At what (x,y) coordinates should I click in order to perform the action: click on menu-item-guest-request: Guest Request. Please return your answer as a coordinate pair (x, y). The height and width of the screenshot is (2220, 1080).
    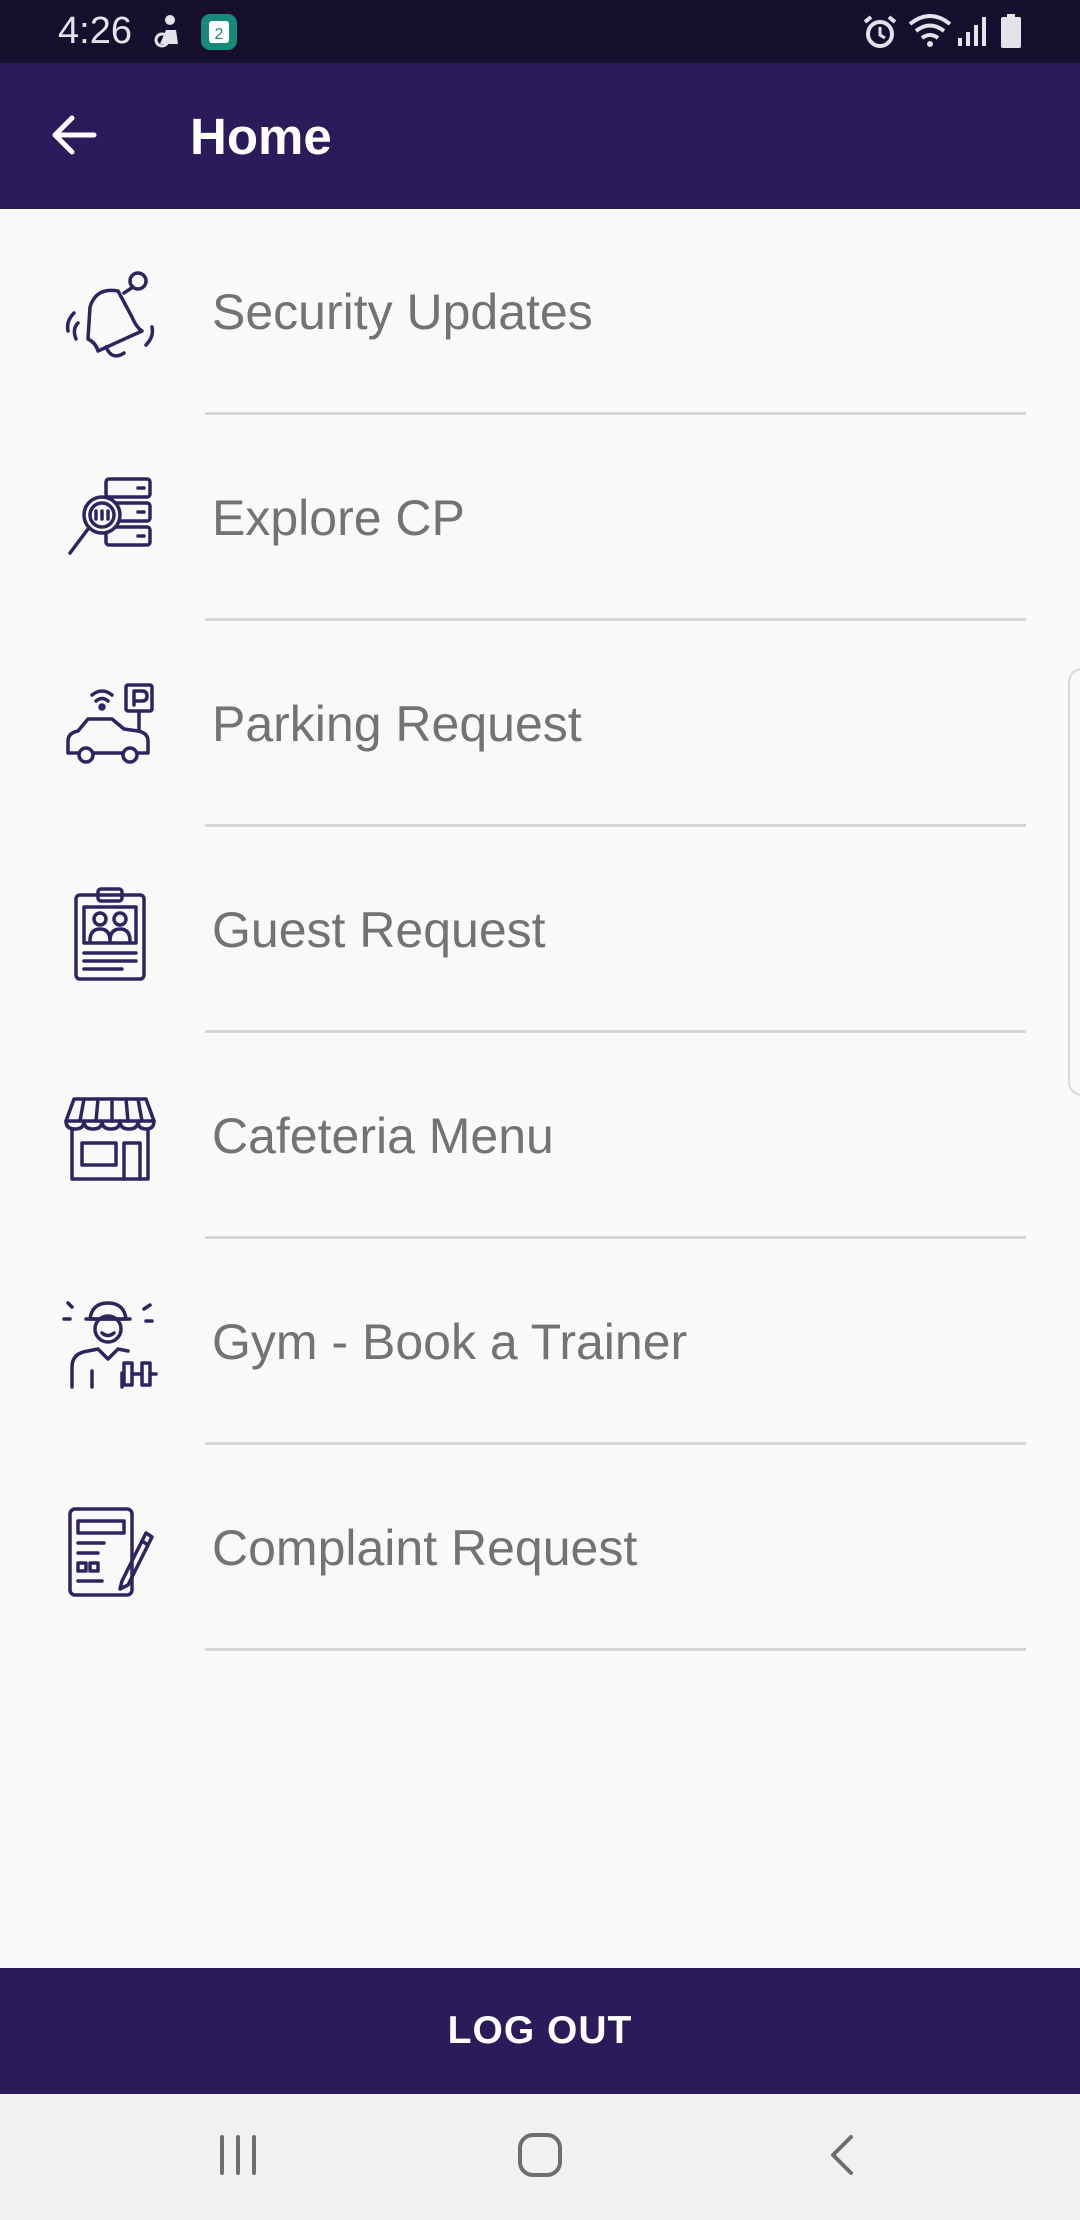
    Looking at the image, I should click on (540, 930).